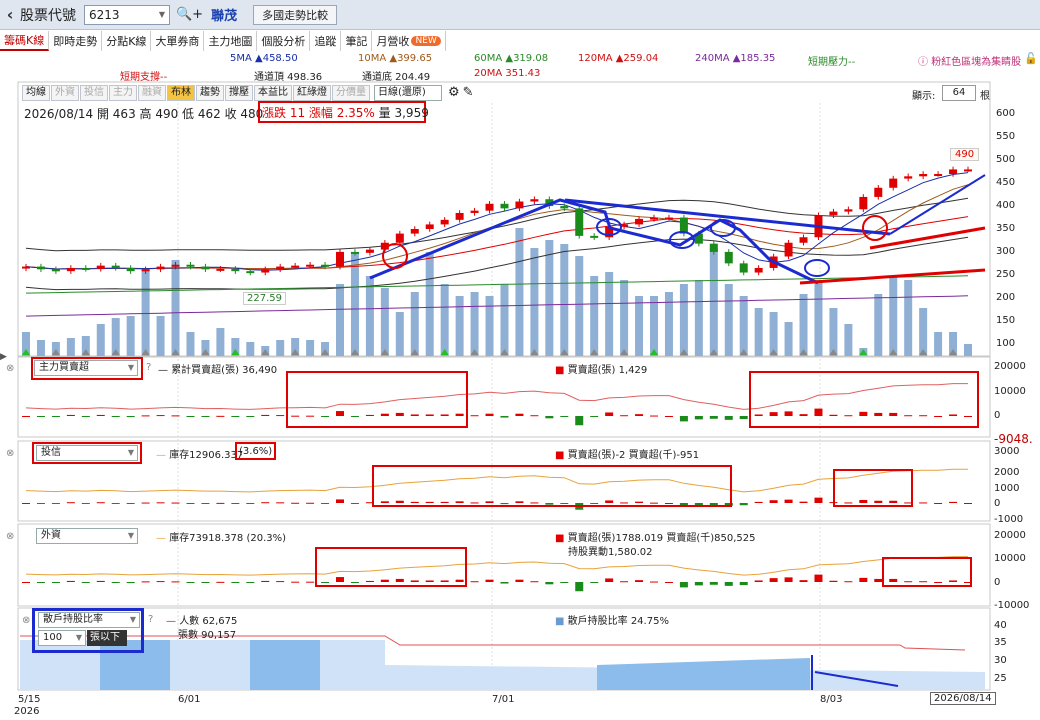  Describe the element at coordinates (937, 204) in the screenshot. I see `breakout-annotation-arrow` at that location.